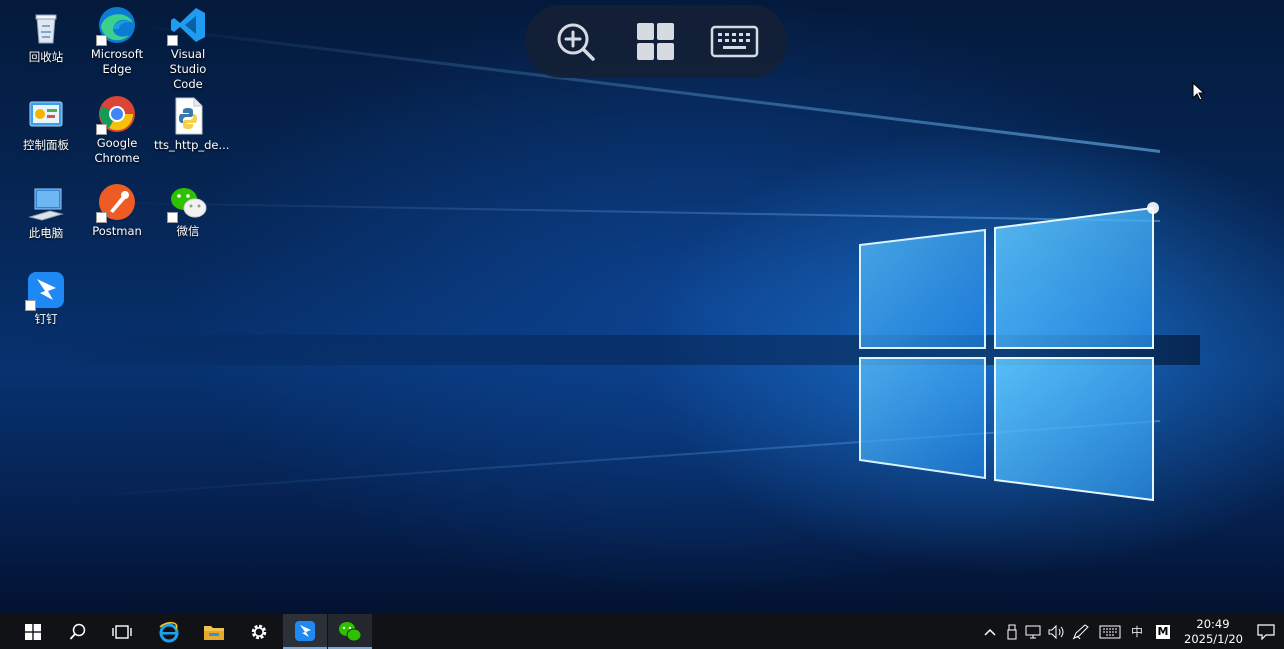 The image size is (1284, 649). I want to click on start-button, so click(33, 631).